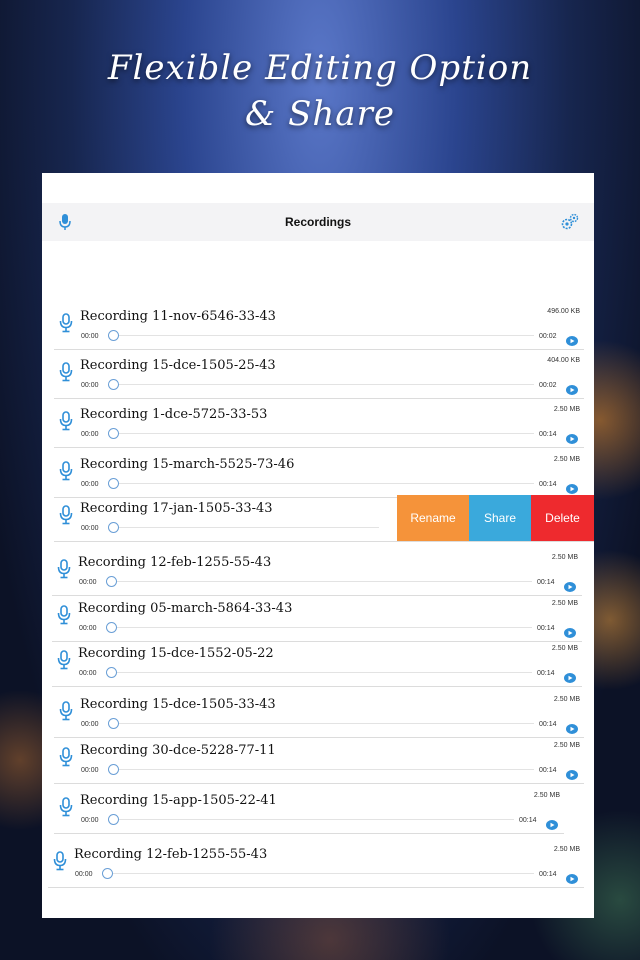 Image resolution: width=640 pixels, height=960 pixels. Describe the element at coordinates (318, 222) in the screenshot. I see `navigation-bar: Recordings` at that location.